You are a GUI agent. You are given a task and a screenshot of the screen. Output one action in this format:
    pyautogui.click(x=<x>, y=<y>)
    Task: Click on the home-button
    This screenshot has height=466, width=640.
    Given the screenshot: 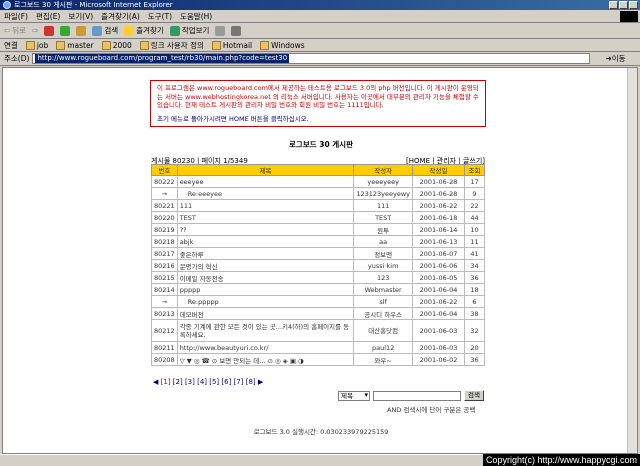 What is the action you would take?
    pyautogui.click(x=81, y=30)
    